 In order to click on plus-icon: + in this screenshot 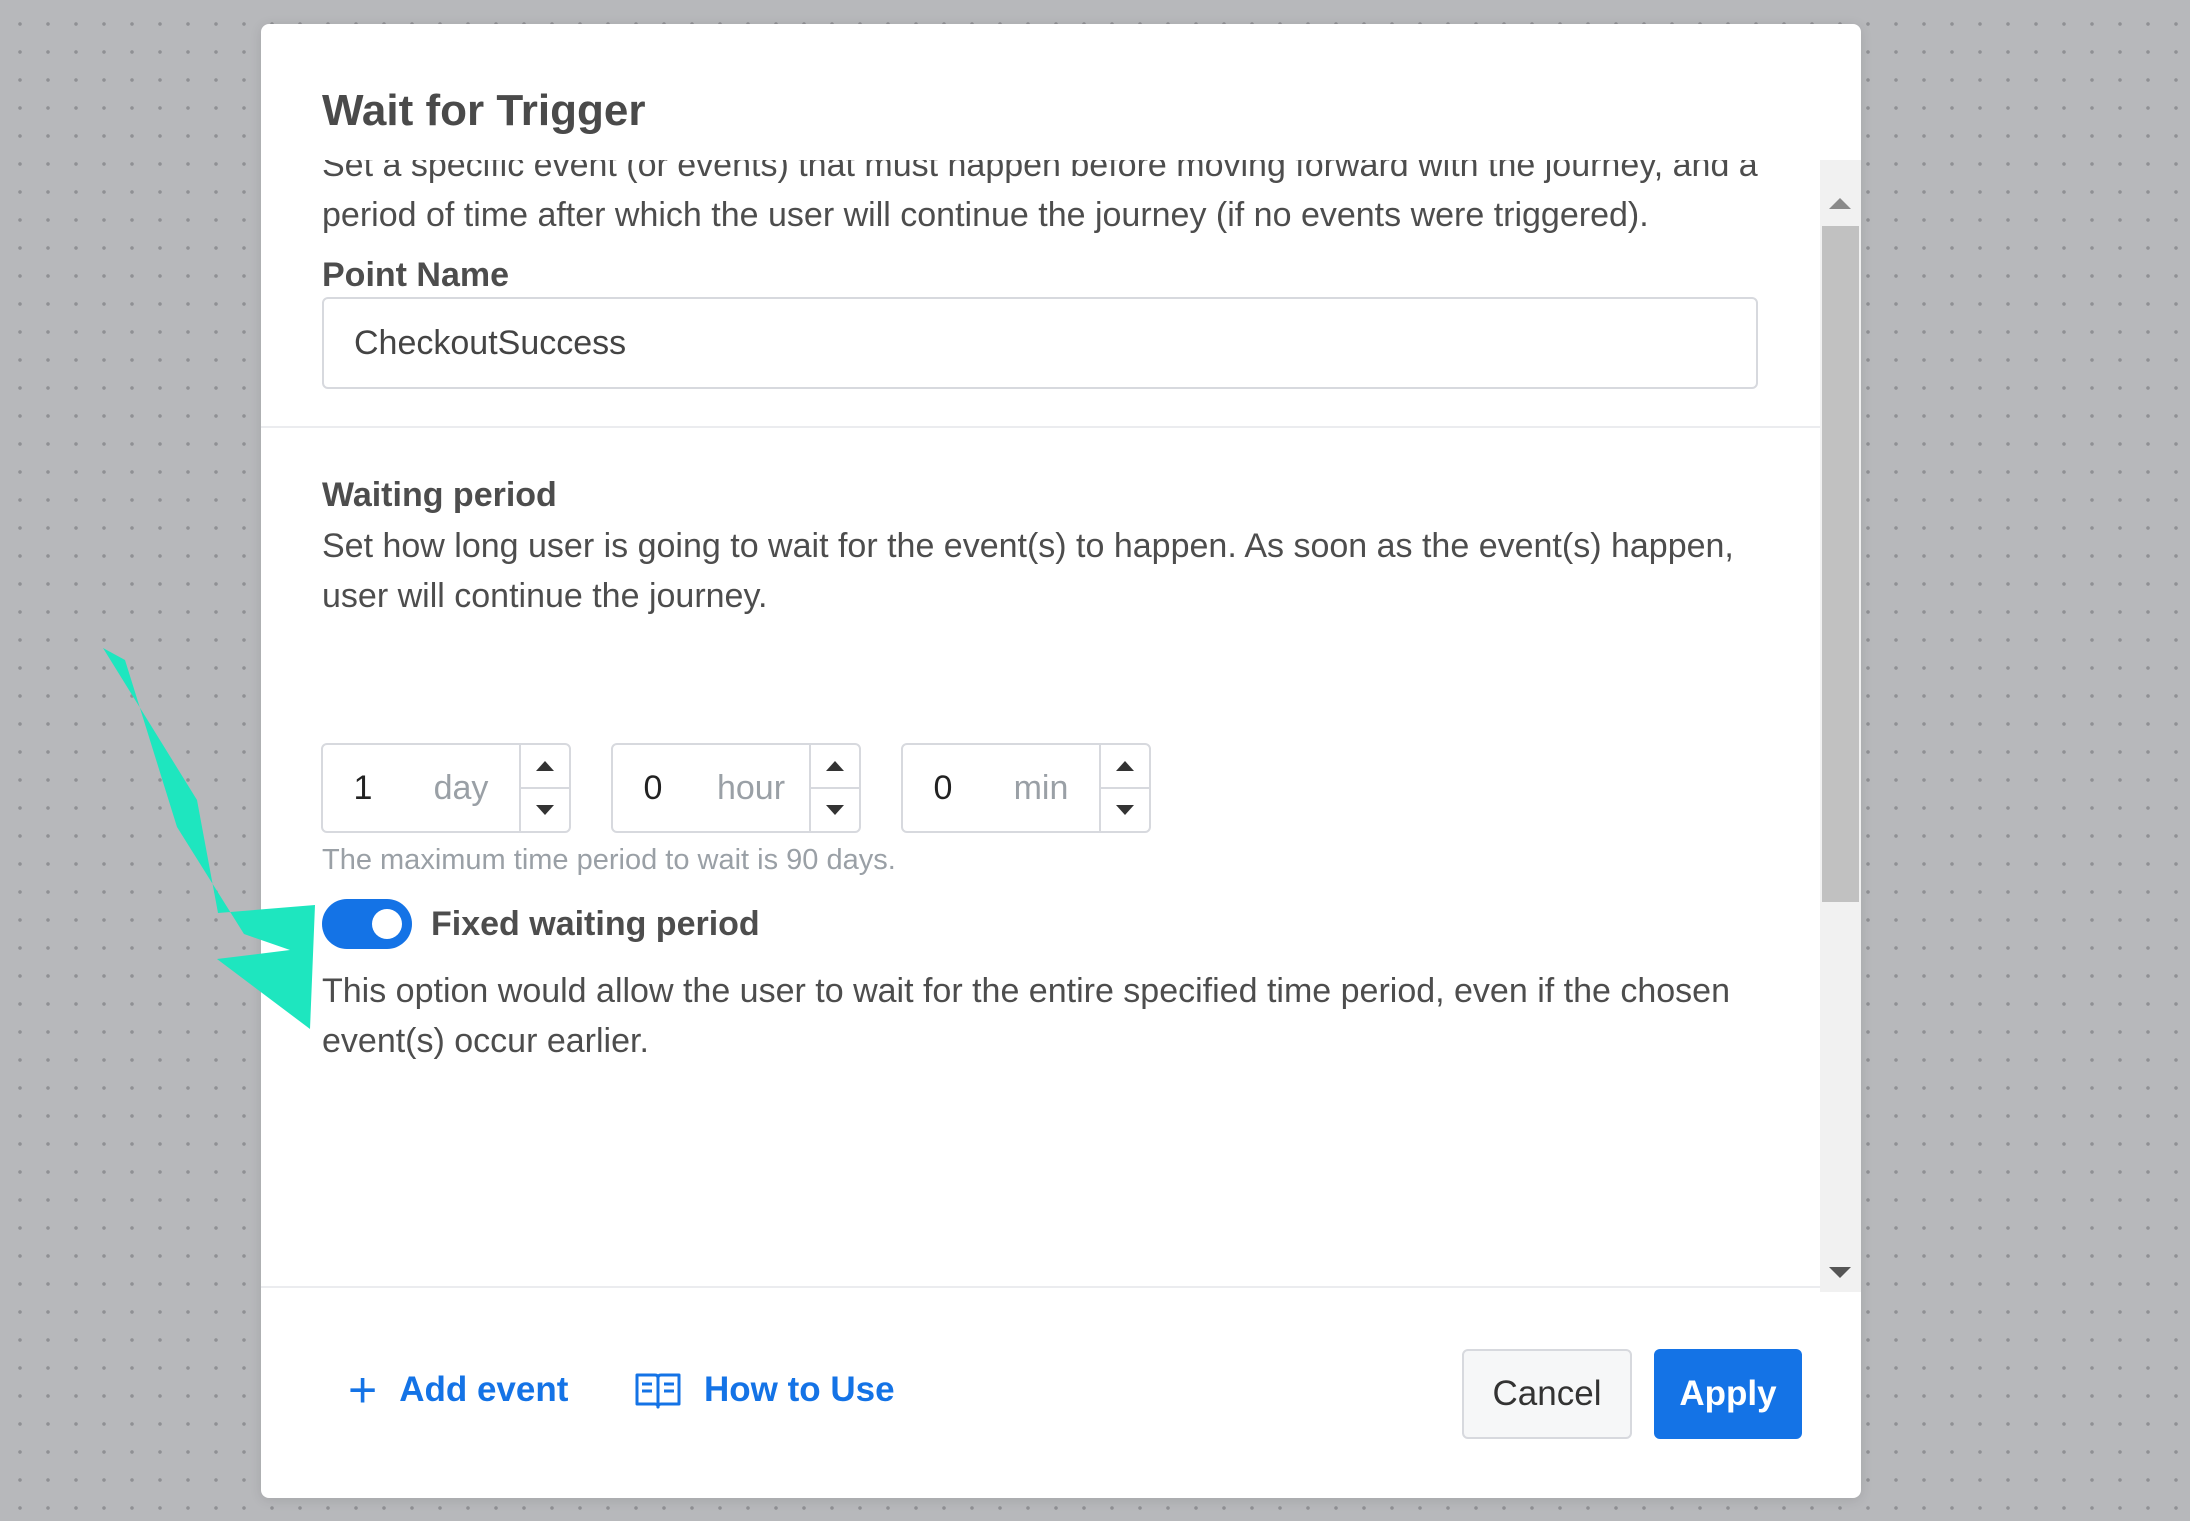, I will do `click(363, 1390)`.